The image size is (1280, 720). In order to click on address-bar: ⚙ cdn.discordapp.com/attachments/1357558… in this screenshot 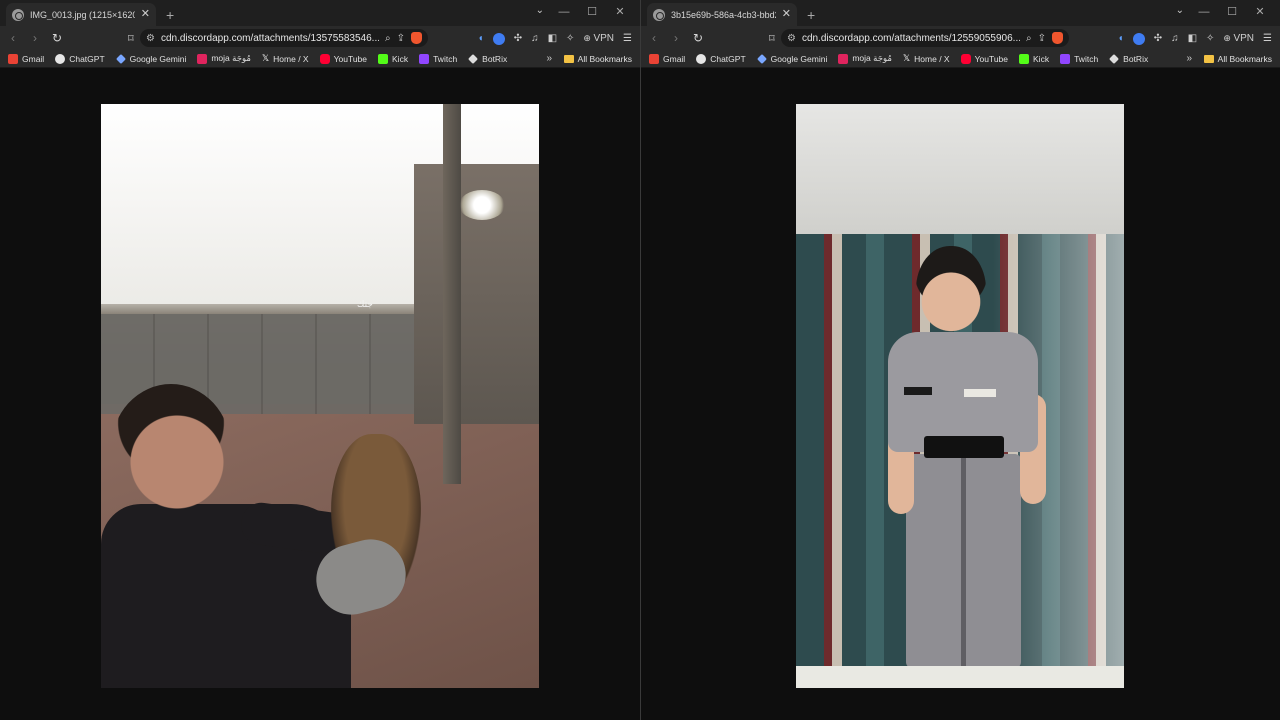, I will do `click(284, 38)`.